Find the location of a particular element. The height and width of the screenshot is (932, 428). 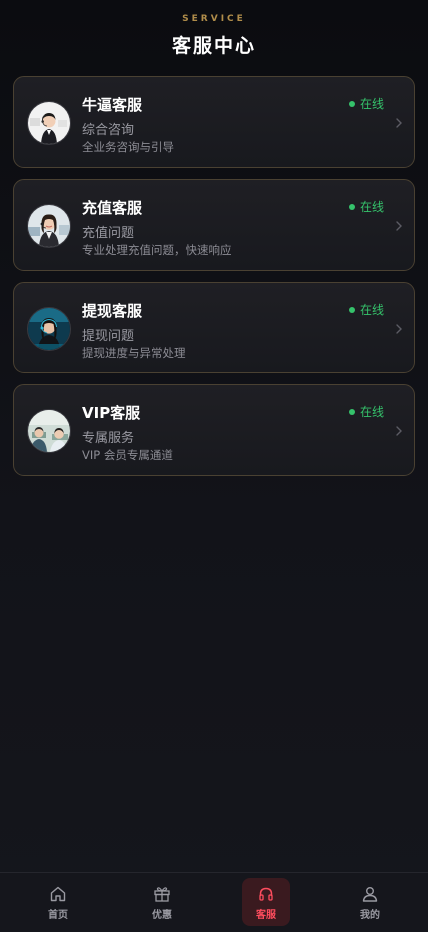

service-subtitle: 综合咨询 is located at coordinates (108, 130).